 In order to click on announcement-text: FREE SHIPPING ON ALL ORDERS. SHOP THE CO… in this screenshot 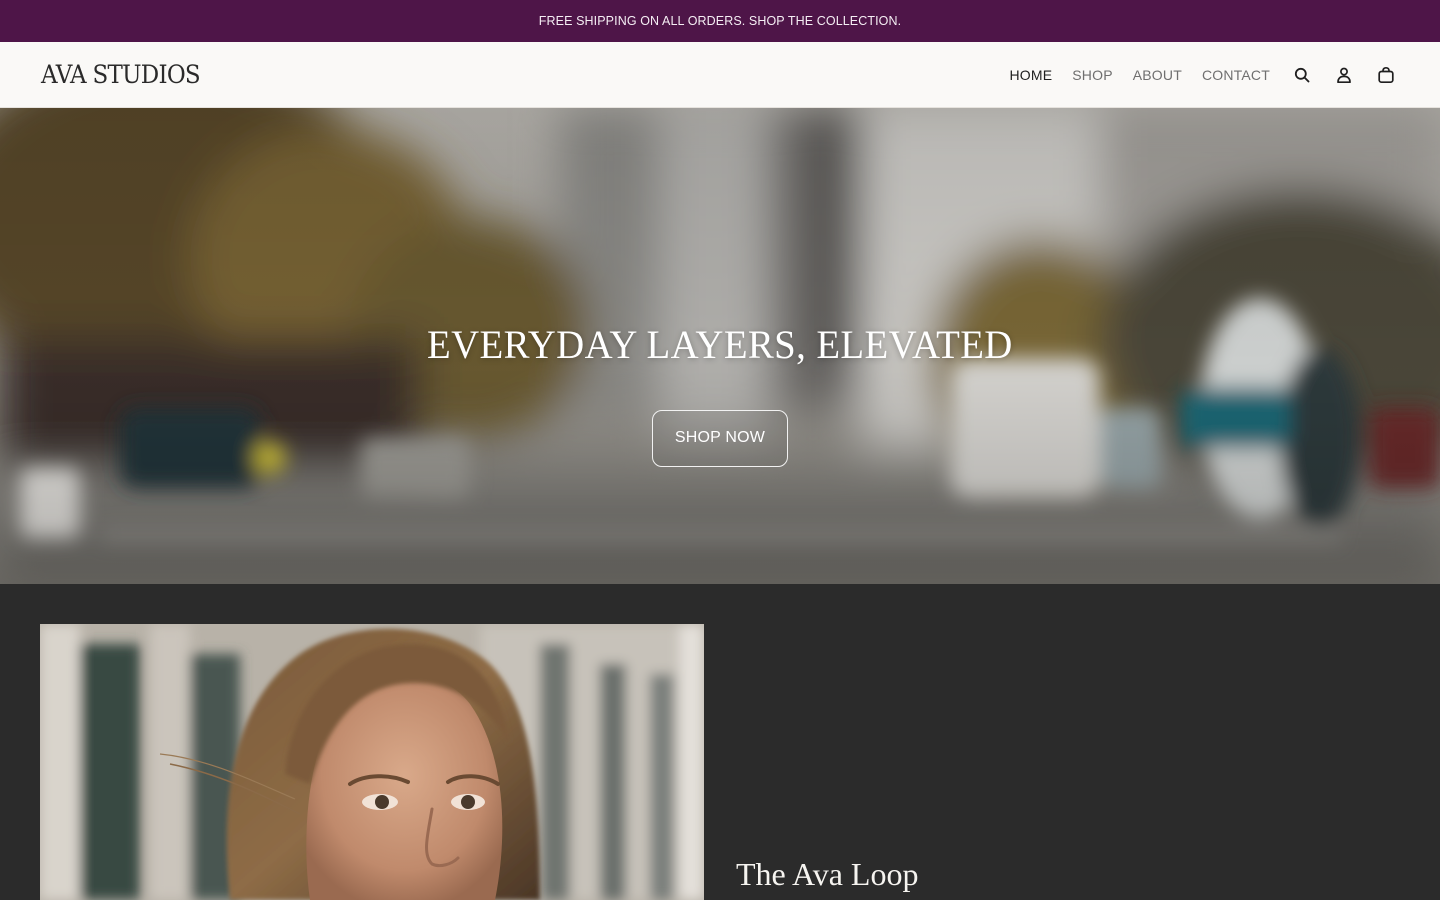, I will do `click(720, 21)`.